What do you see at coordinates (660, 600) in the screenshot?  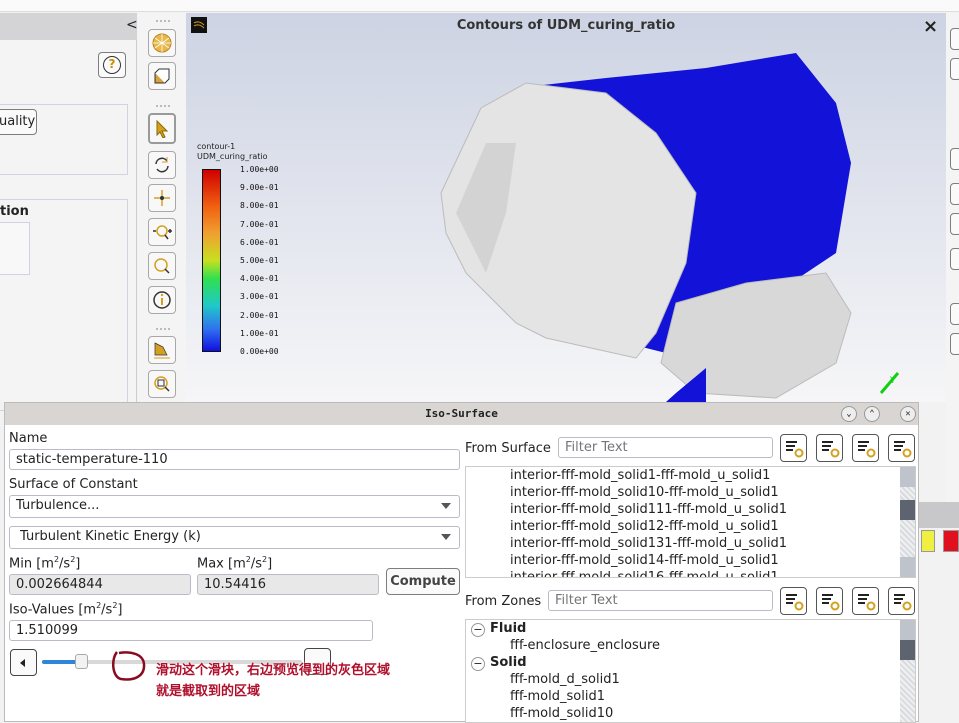 I see `zones-filter-input` at bounding box center [660, 600].